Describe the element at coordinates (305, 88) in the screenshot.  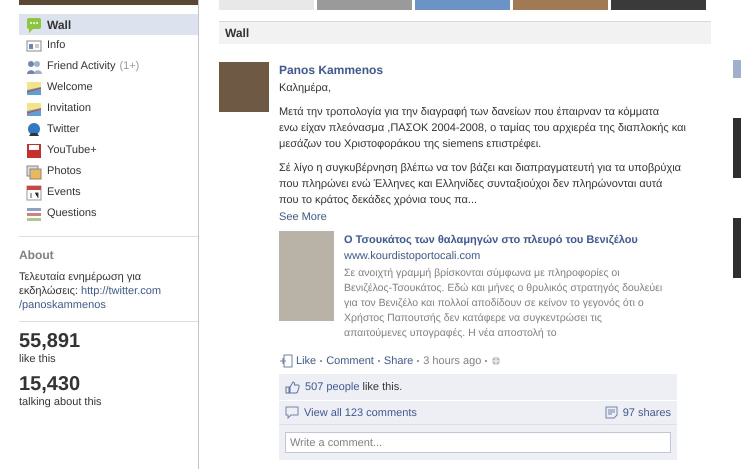
I see `post-paragraph: Καλημέρα,` at that location.